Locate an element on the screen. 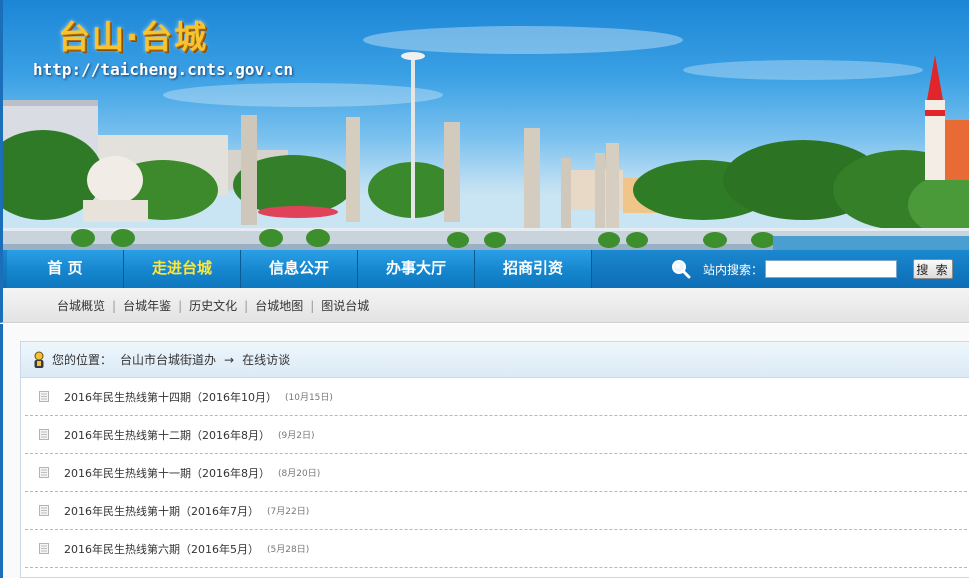 This screenshot has height=578, width=969. breadcrumb-link-office: 台山市台城街道办 is located at coordinates (168, 359).